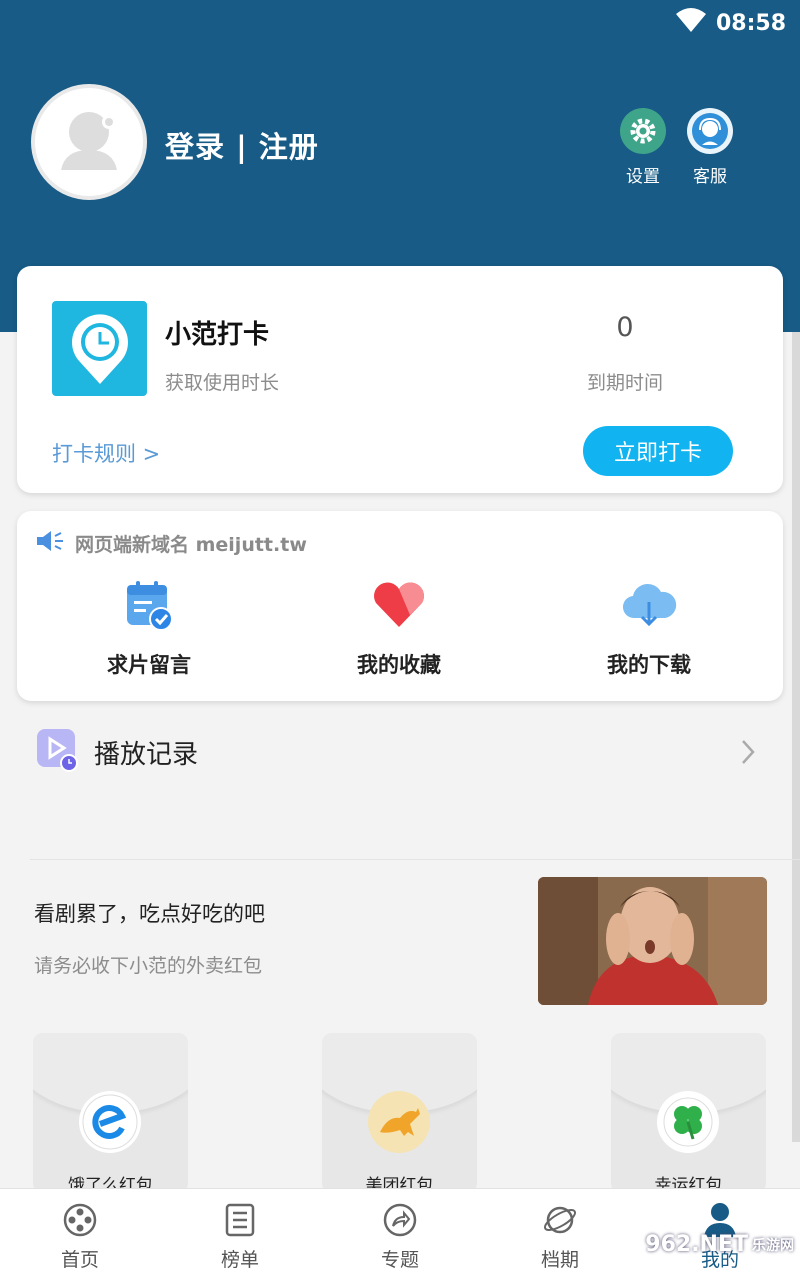 This screenshot has width=800, height=1280. Describe the element at coordinates (106, 453) in the screenshot. I see `checkin-rules-link: 打卡规则 >` at that location.